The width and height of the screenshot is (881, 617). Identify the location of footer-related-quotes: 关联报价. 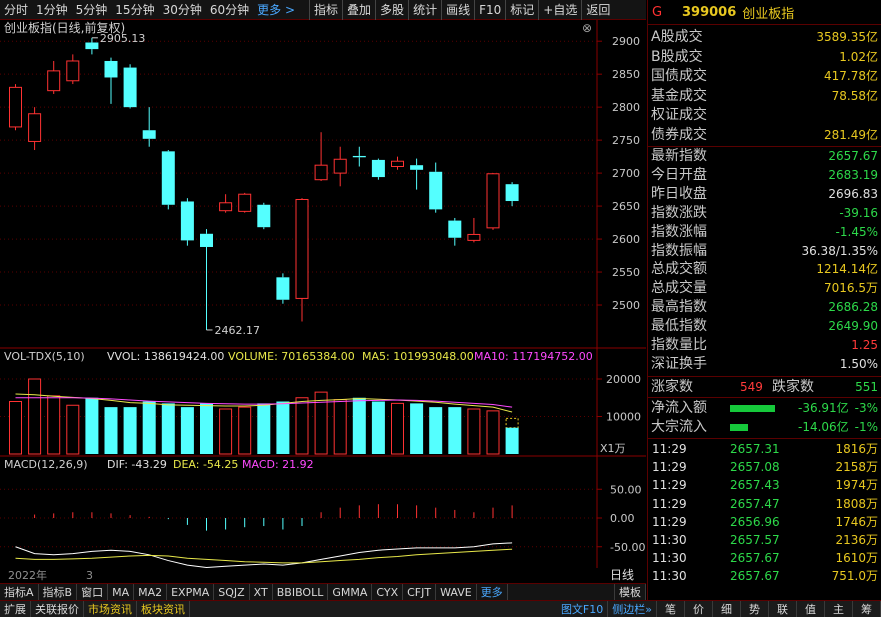
(57, 608).